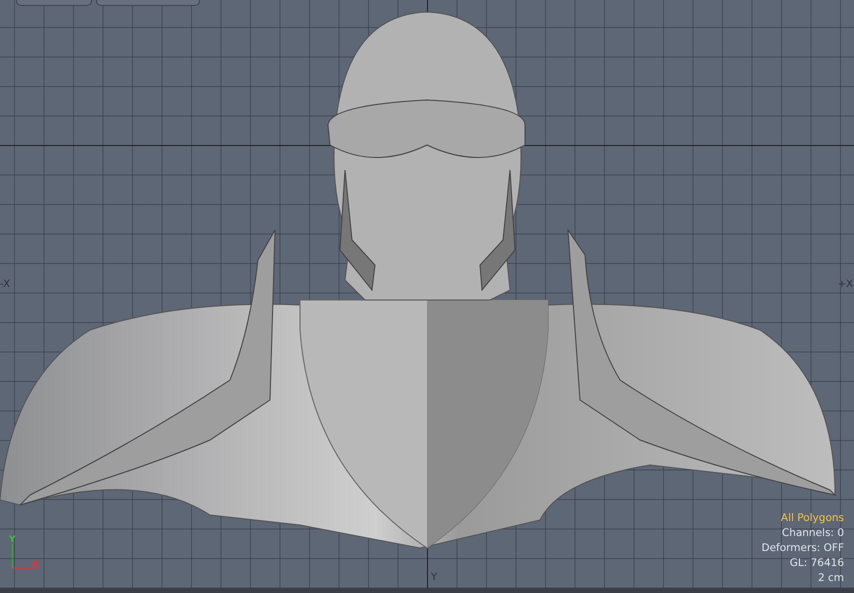 The height and width of the screenshot is (593, 854). I want to click on axis-label: -X, so click(5, 284).